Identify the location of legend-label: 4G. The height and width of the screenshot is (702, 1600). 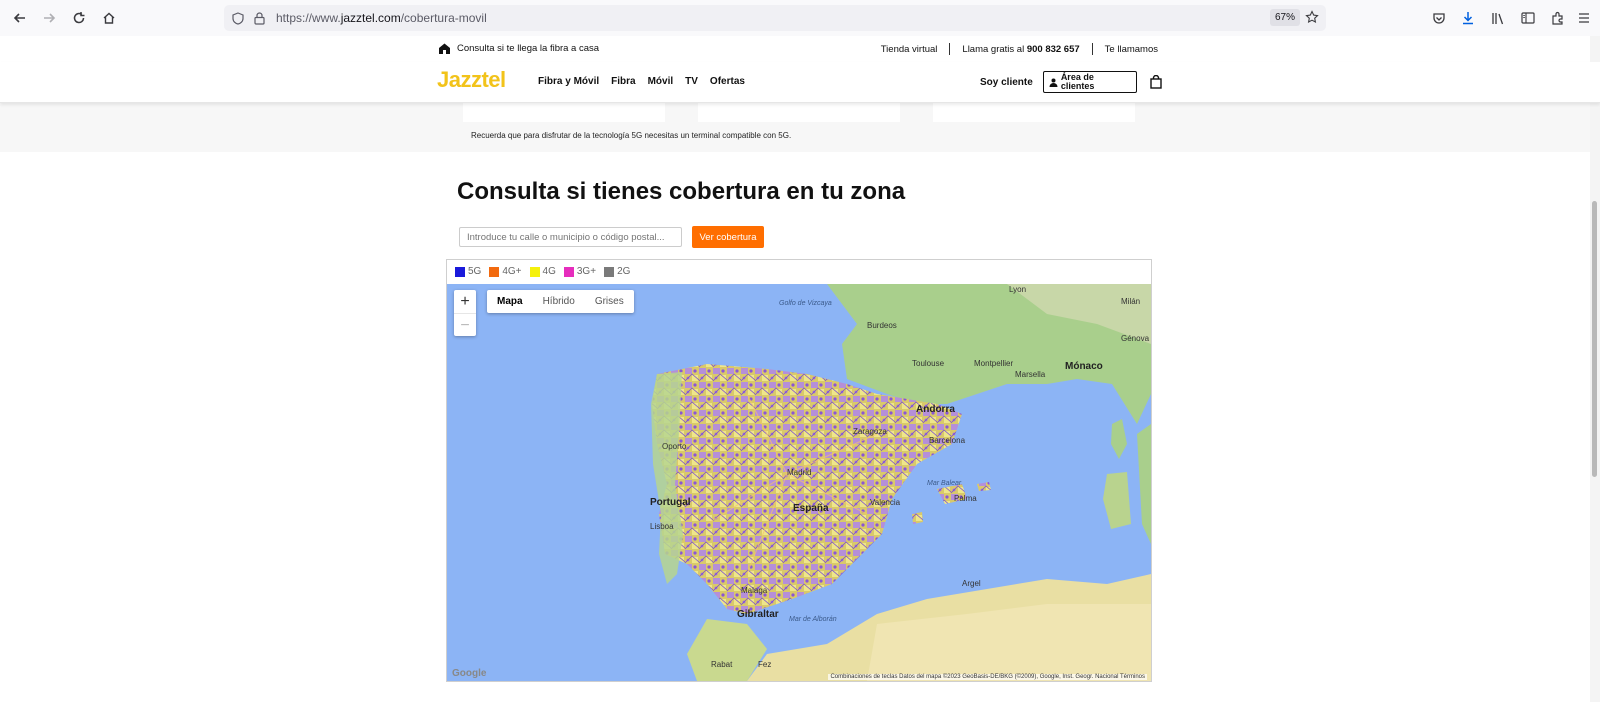
(549, 271).